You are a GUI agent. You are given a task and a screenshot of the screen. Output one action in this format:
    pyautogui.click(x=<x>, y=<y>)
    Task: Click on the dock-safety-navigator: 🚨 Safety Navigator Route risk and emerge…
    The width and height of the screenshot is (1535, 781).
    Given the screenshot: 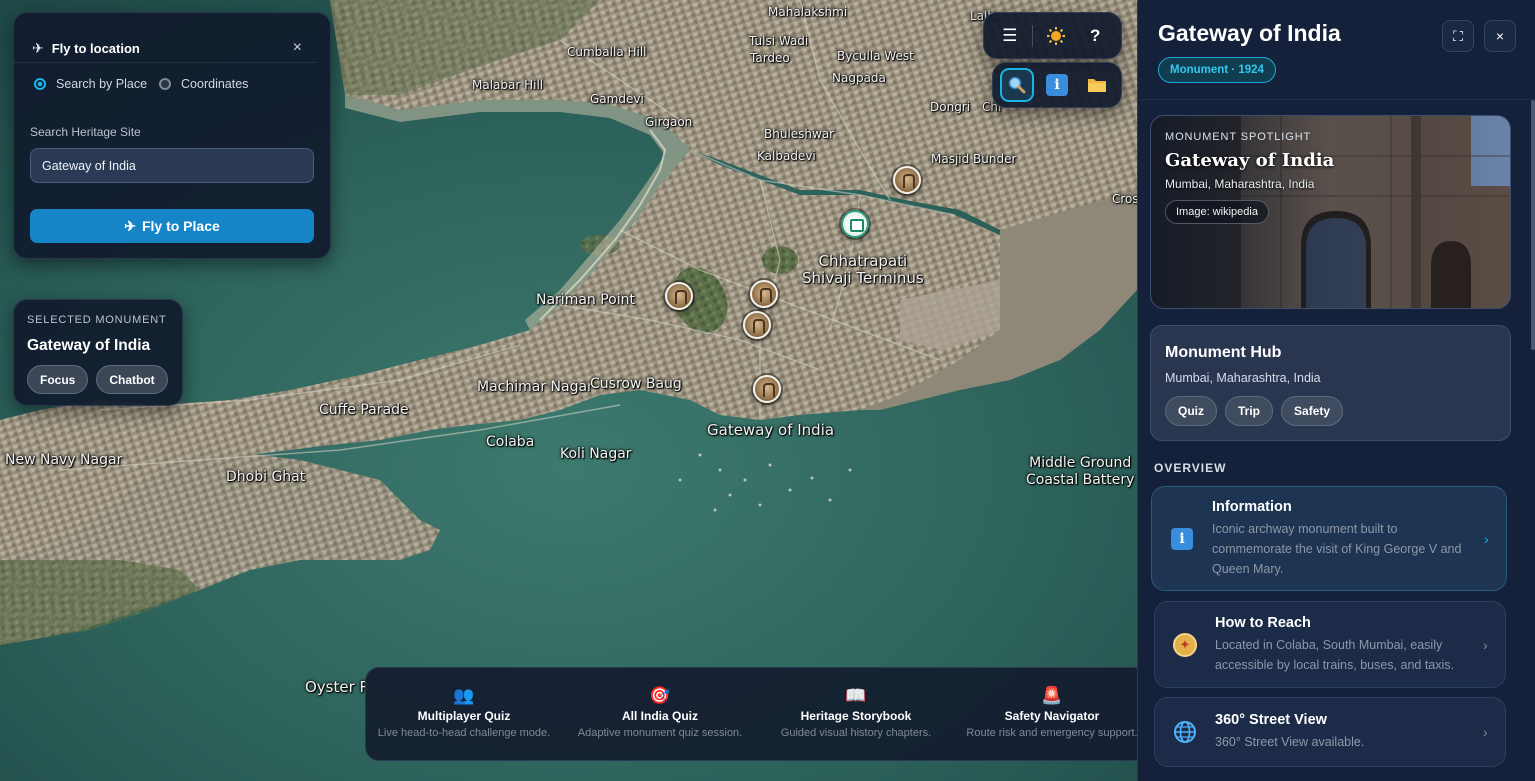 What is the action you would take?
    pyautogui.click(x=1052, y=714)
    